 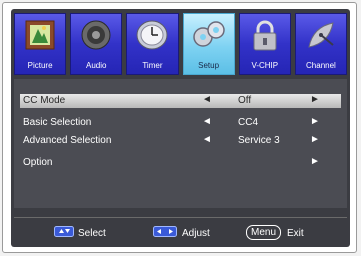 I want to click on adjust-hint: Adjust, so click(x=196, y=233).